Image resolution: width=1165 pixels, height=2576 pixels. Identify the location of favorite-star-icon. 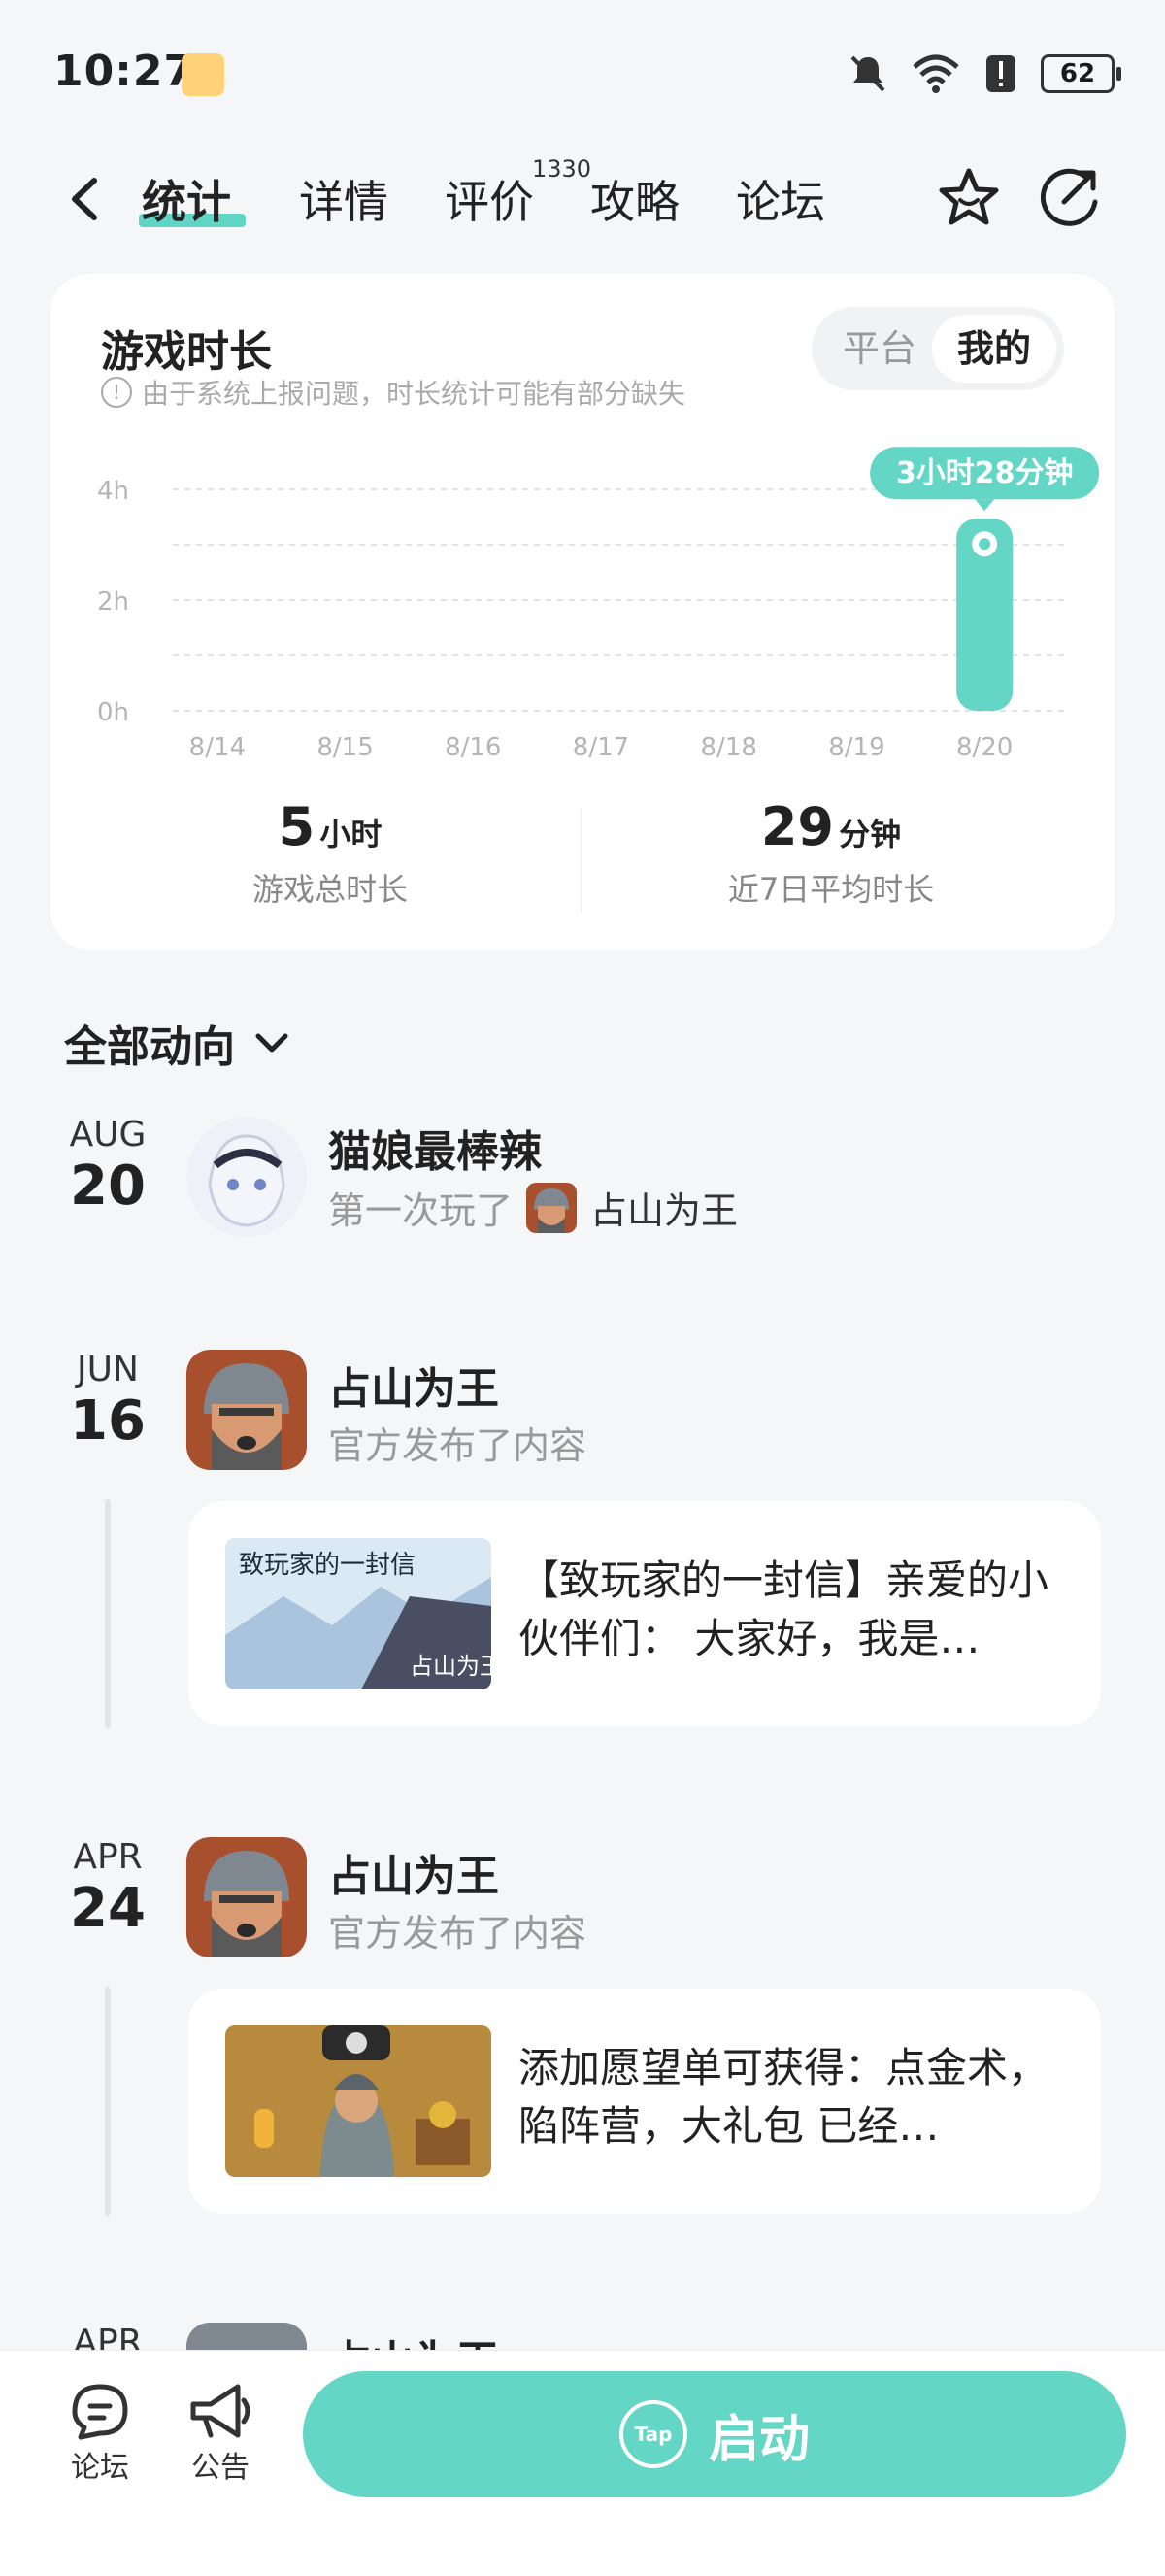
(969, 198).